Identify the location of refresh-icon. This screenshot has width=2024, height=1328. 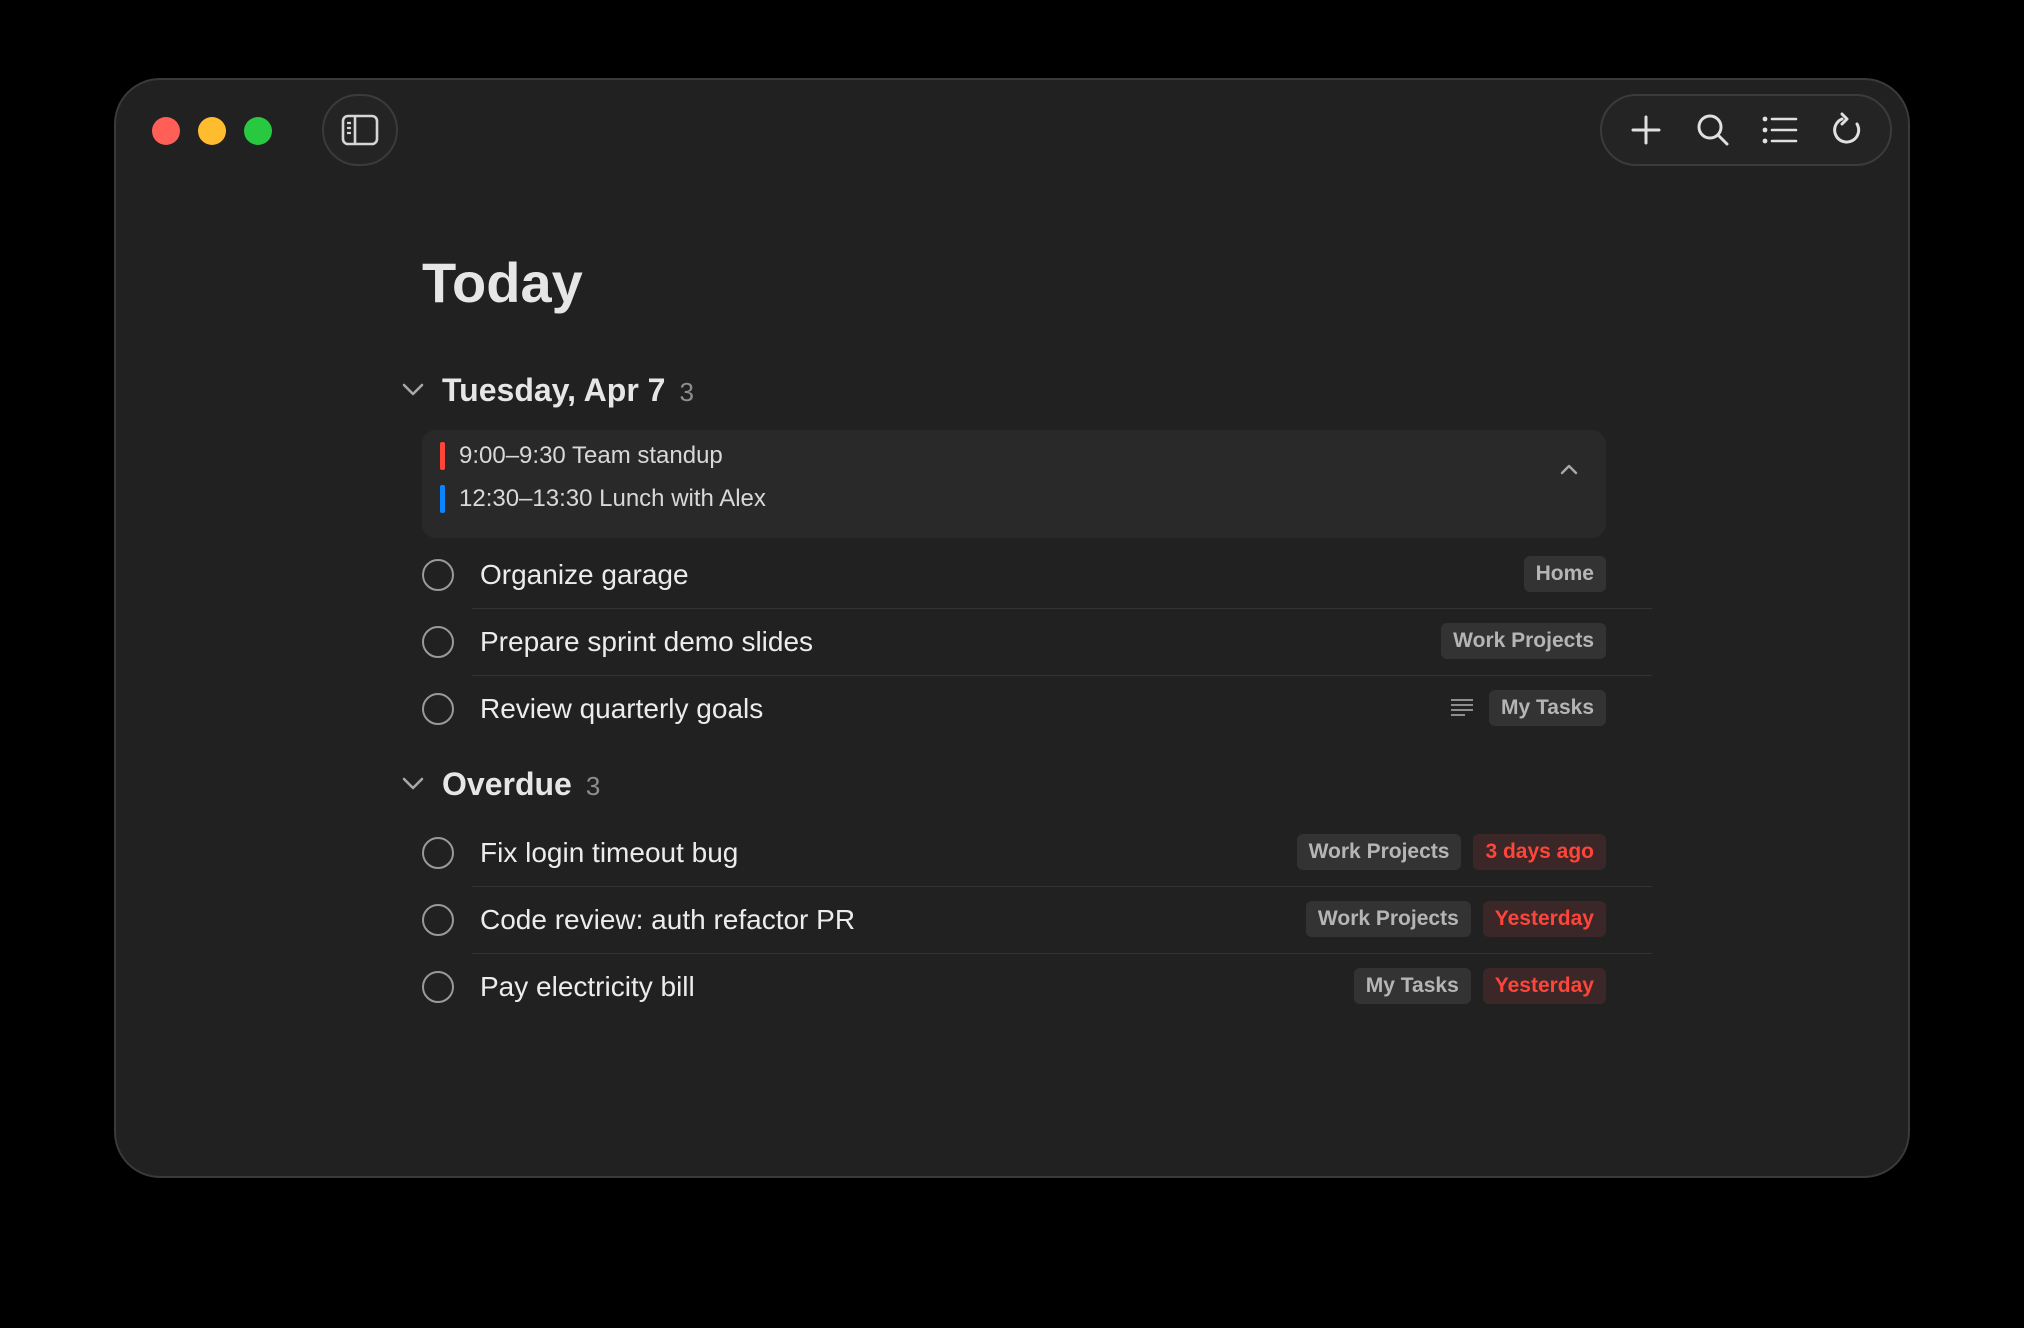
(1846, 128).